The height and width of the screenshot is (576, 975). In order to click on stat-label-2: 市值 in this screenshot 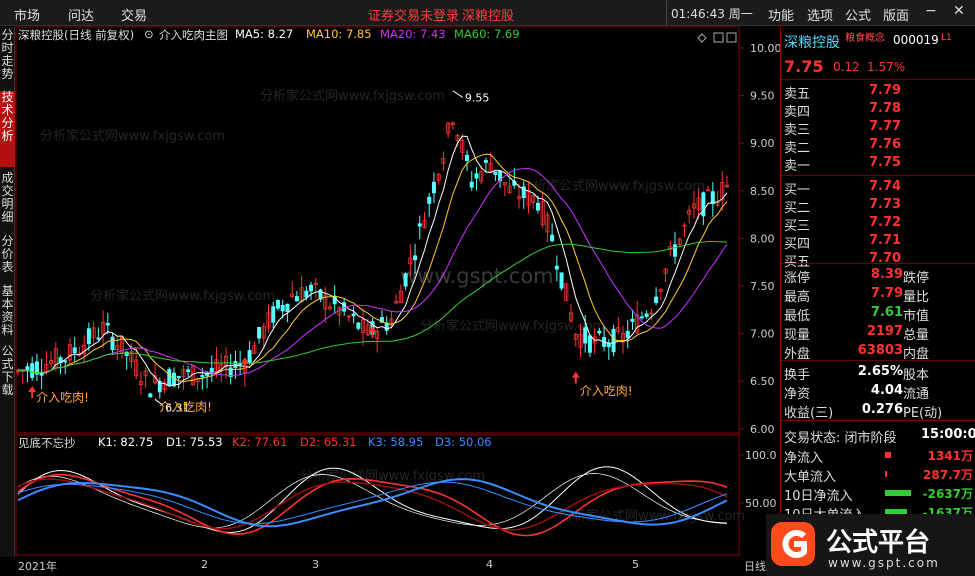, I will do `click(916, 316)`.